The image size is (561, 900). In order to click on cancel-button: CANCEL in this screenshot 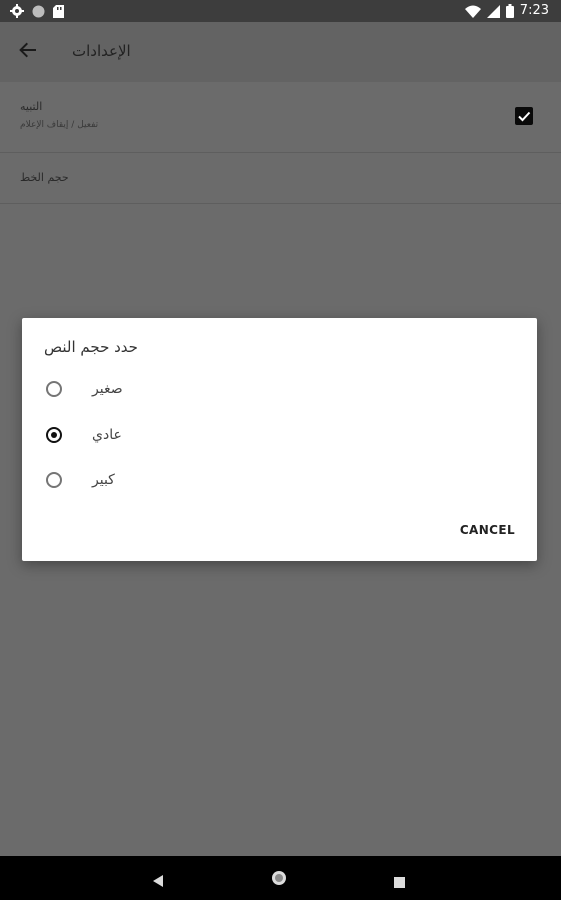, I will do `click(487, 530)`.